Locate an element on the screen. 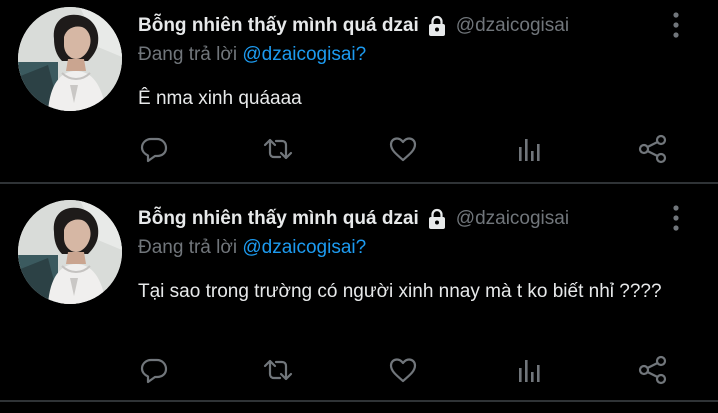 The image size is (718, 413). divider is located at coordinates (359, 401).